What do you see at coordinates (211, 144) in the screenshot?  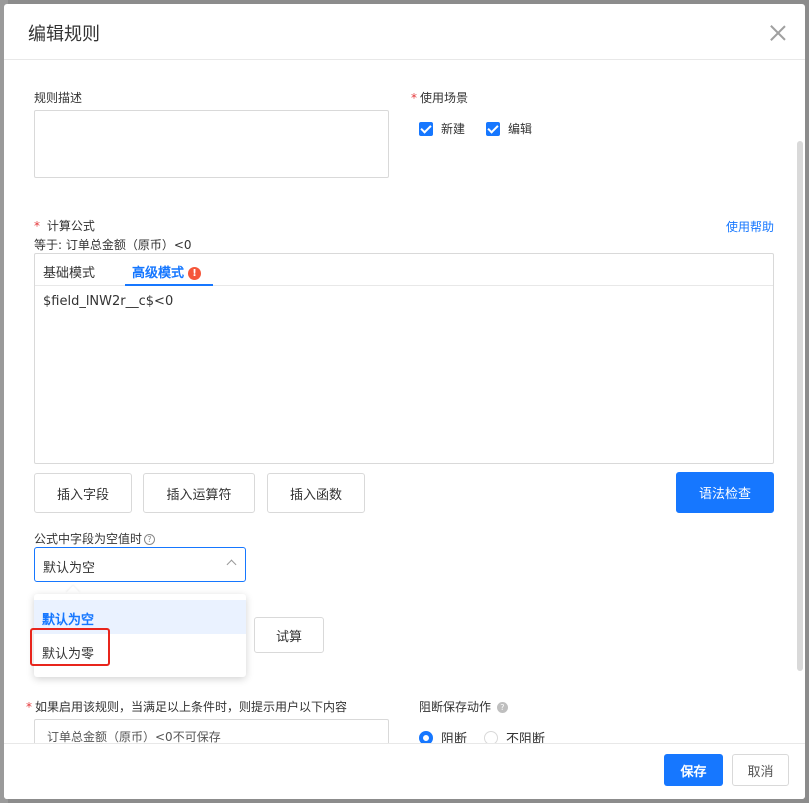 I see `description-textarea` at bounding box center [211, 144].